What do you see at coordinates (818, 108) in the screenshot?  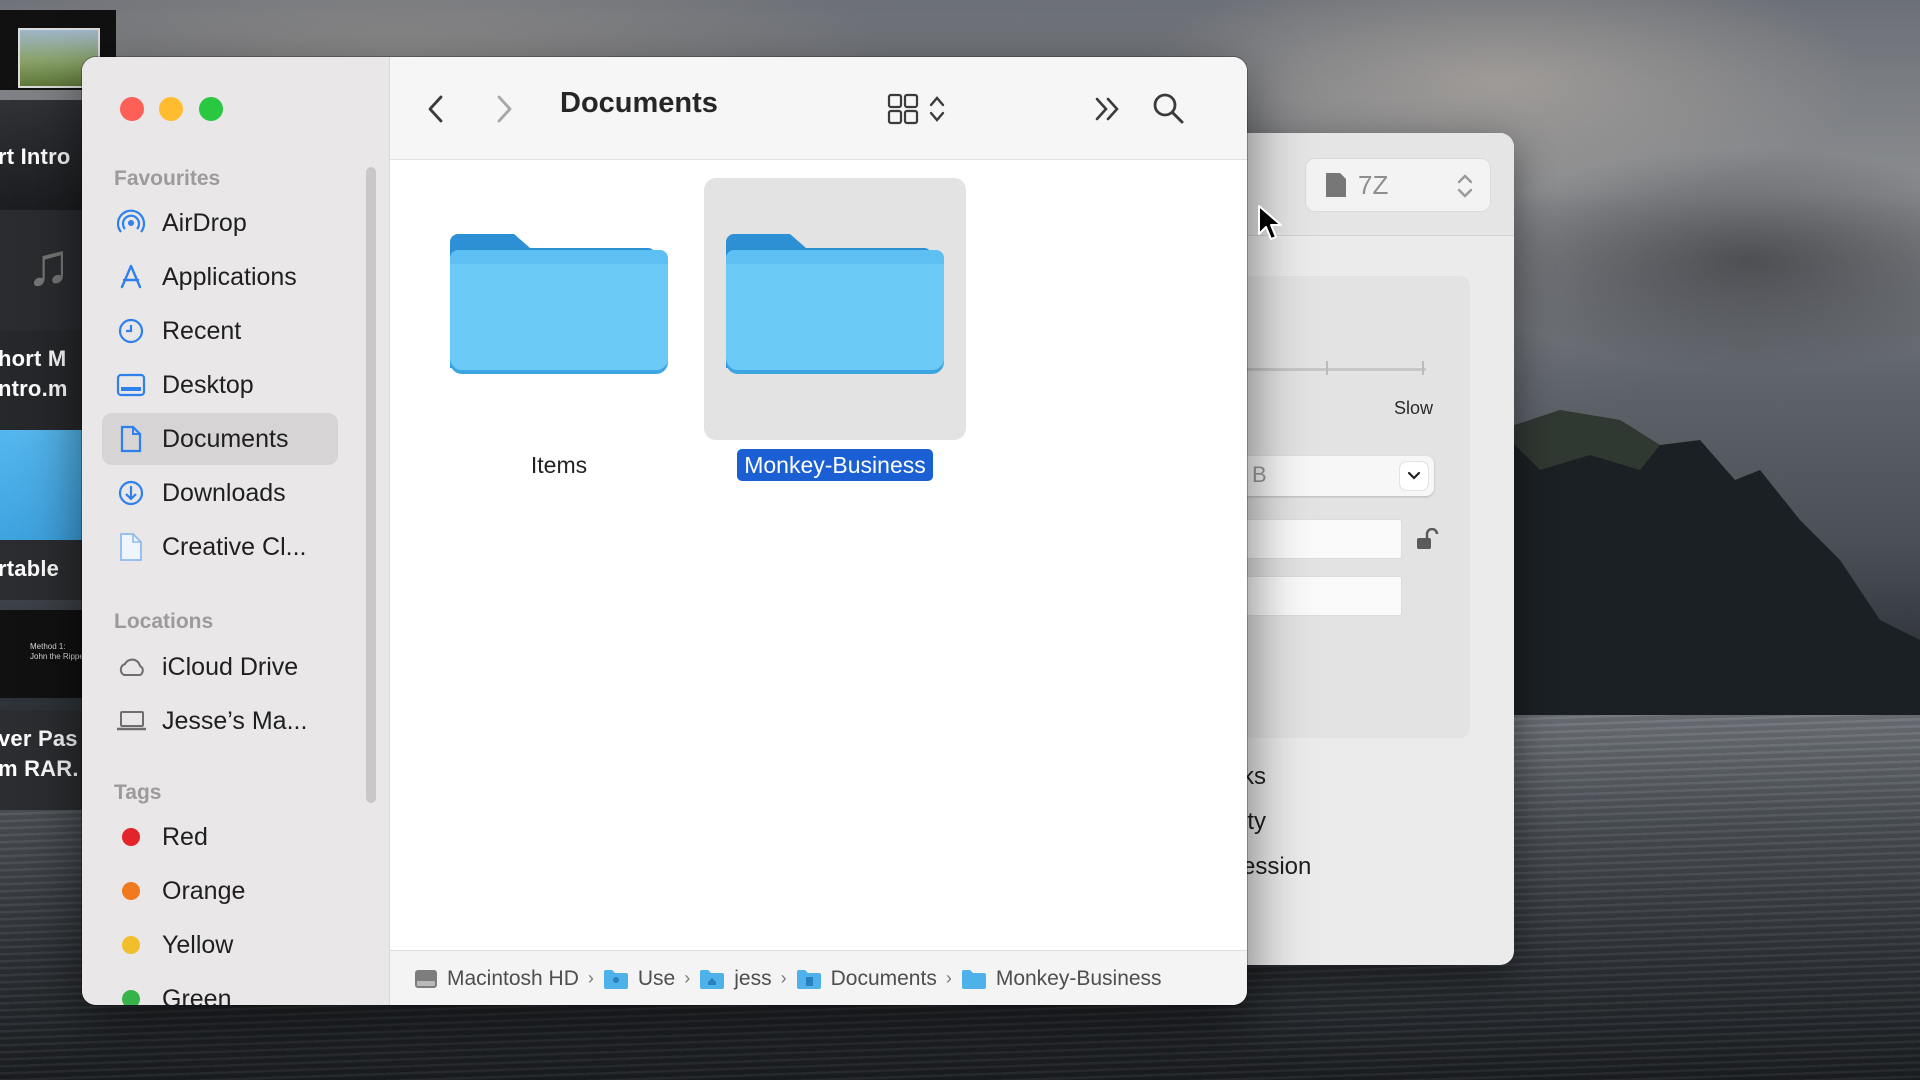 I see `finder-toolbar: Documents` at bounding box center [818, 108].